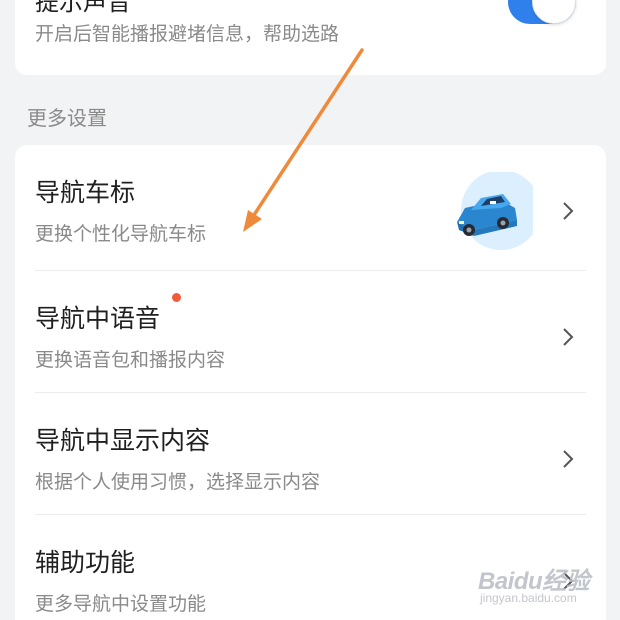 Image resolution: width=620 pixels, height=620 pixels. I want to click on row-title: 导航中显示内容, so click(123, 440).